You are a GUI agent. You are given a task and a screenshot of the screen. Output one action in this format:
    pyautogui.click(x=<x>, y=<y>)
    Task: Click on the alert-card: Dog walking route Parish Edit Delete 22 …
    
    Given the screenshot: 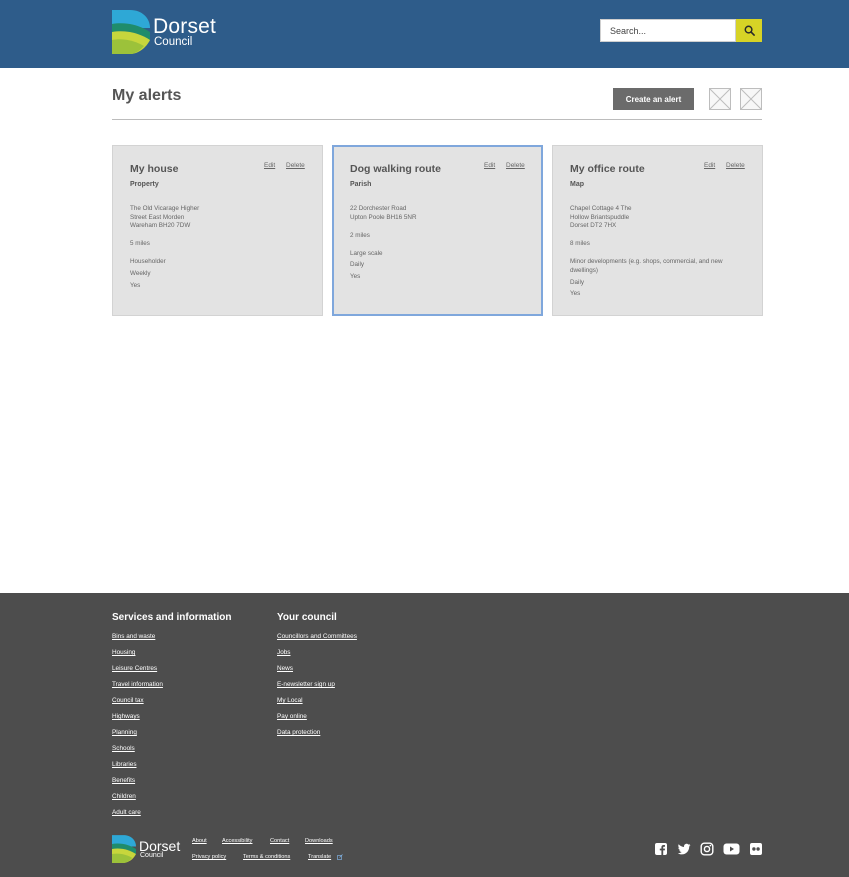 What is the action you would take?
    pyautogui.click(x=437, y=230)
    